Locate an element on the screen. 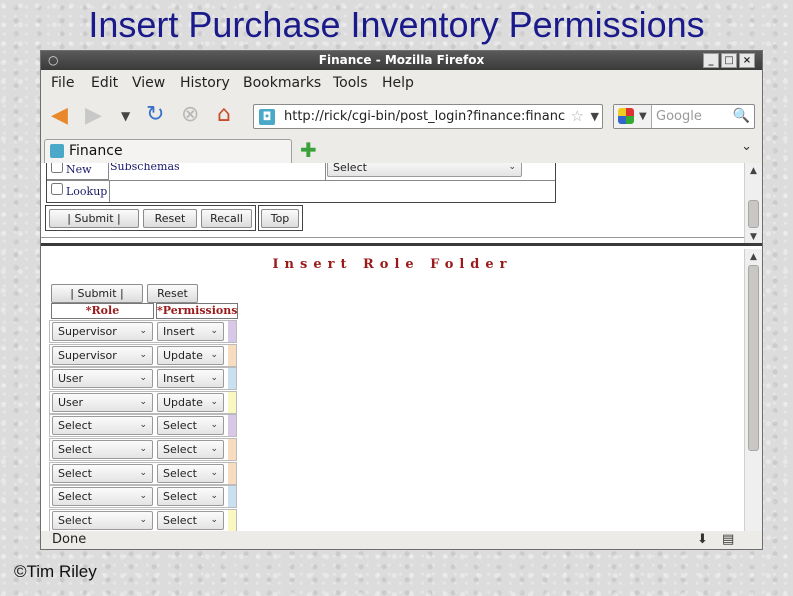 The image size is (793, 596). tab-finance: Finance is located at coordinates (168, 151).